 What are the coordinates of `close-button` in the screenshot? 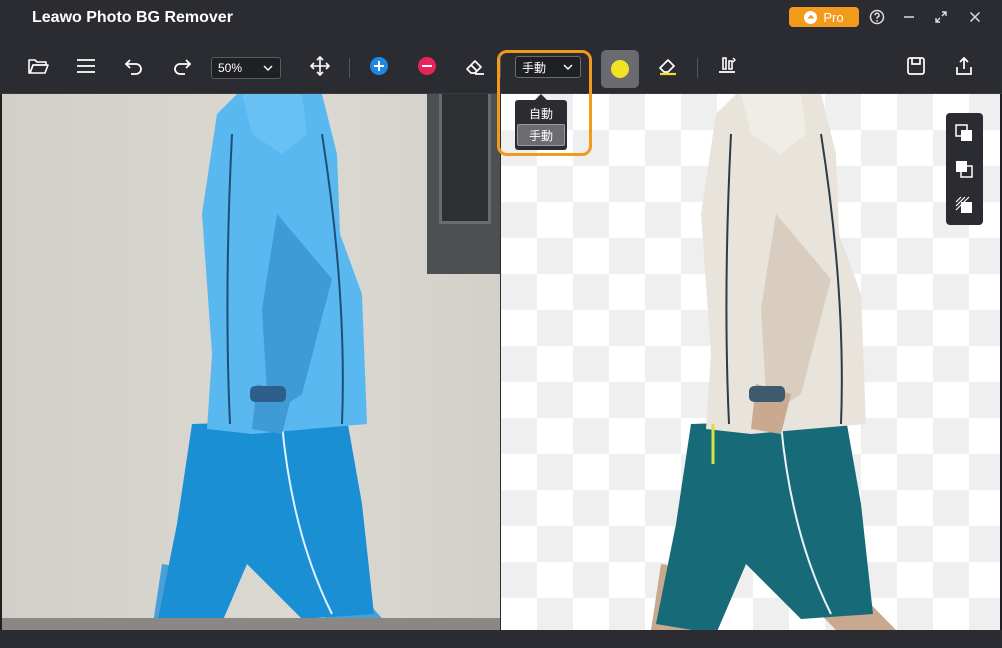 It's located at (975, 17).